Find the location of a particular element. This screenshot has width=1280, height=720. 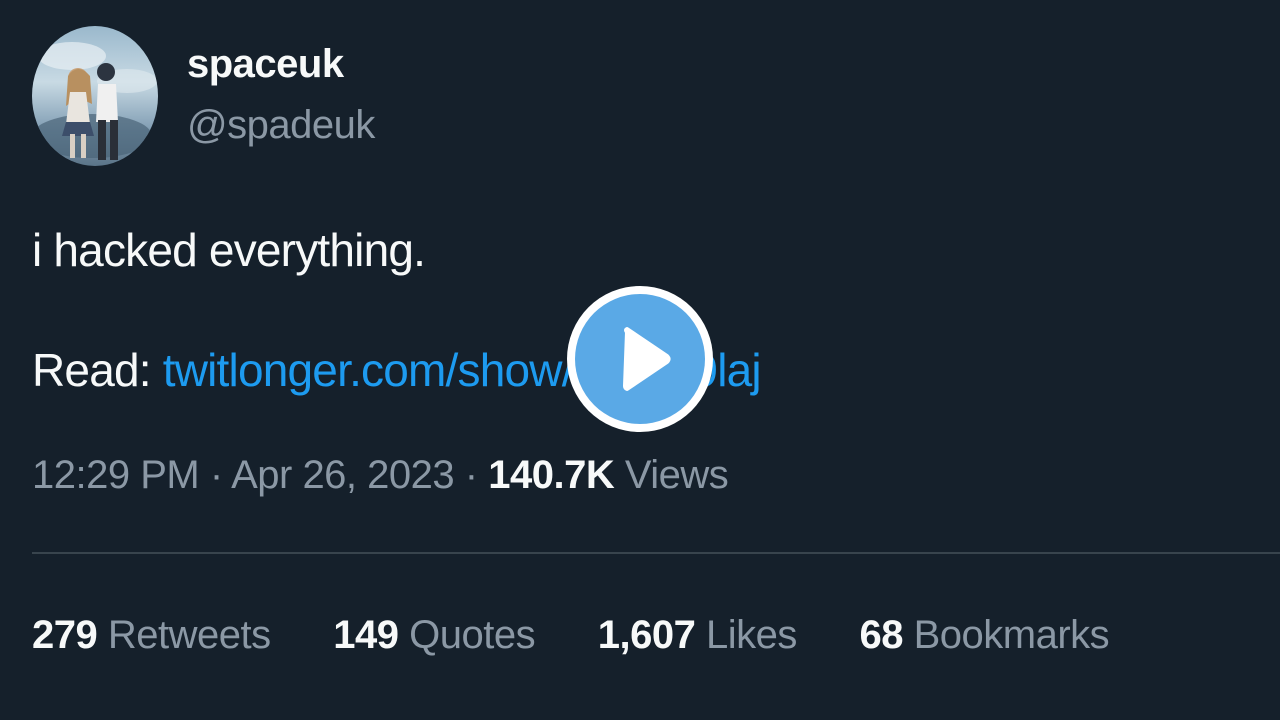

quotes-count: 149 is located at coordinates (366, 635).